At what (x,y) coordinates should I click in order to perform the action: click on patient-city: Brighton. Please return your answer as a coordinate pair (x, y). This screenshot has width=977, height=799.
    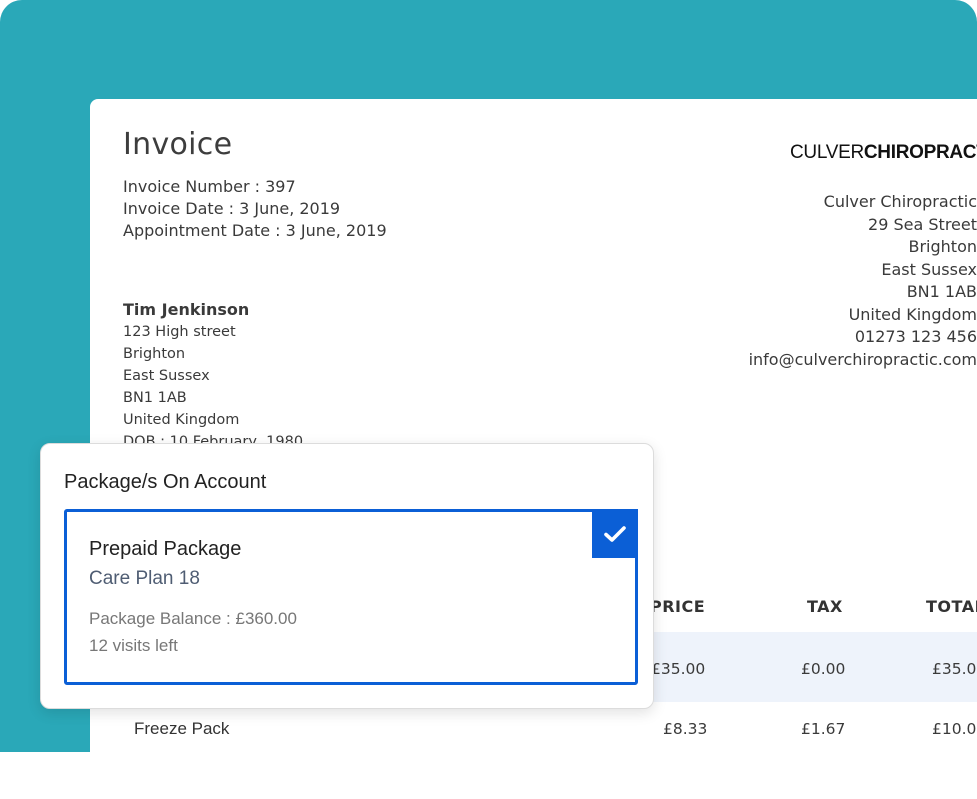
    Looking at the image, I should click on (154, 354).